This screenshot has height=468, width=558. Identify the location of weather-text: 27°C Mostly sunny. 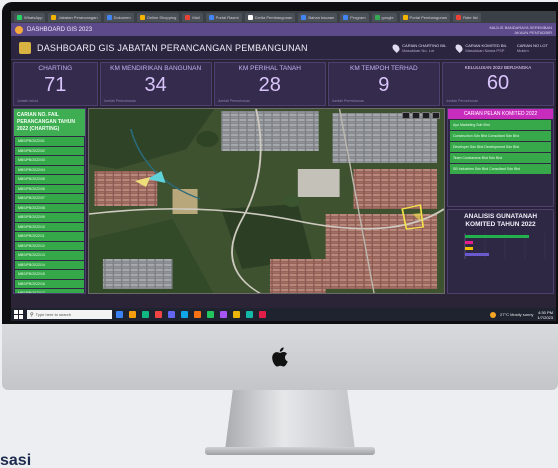
(516, 314).